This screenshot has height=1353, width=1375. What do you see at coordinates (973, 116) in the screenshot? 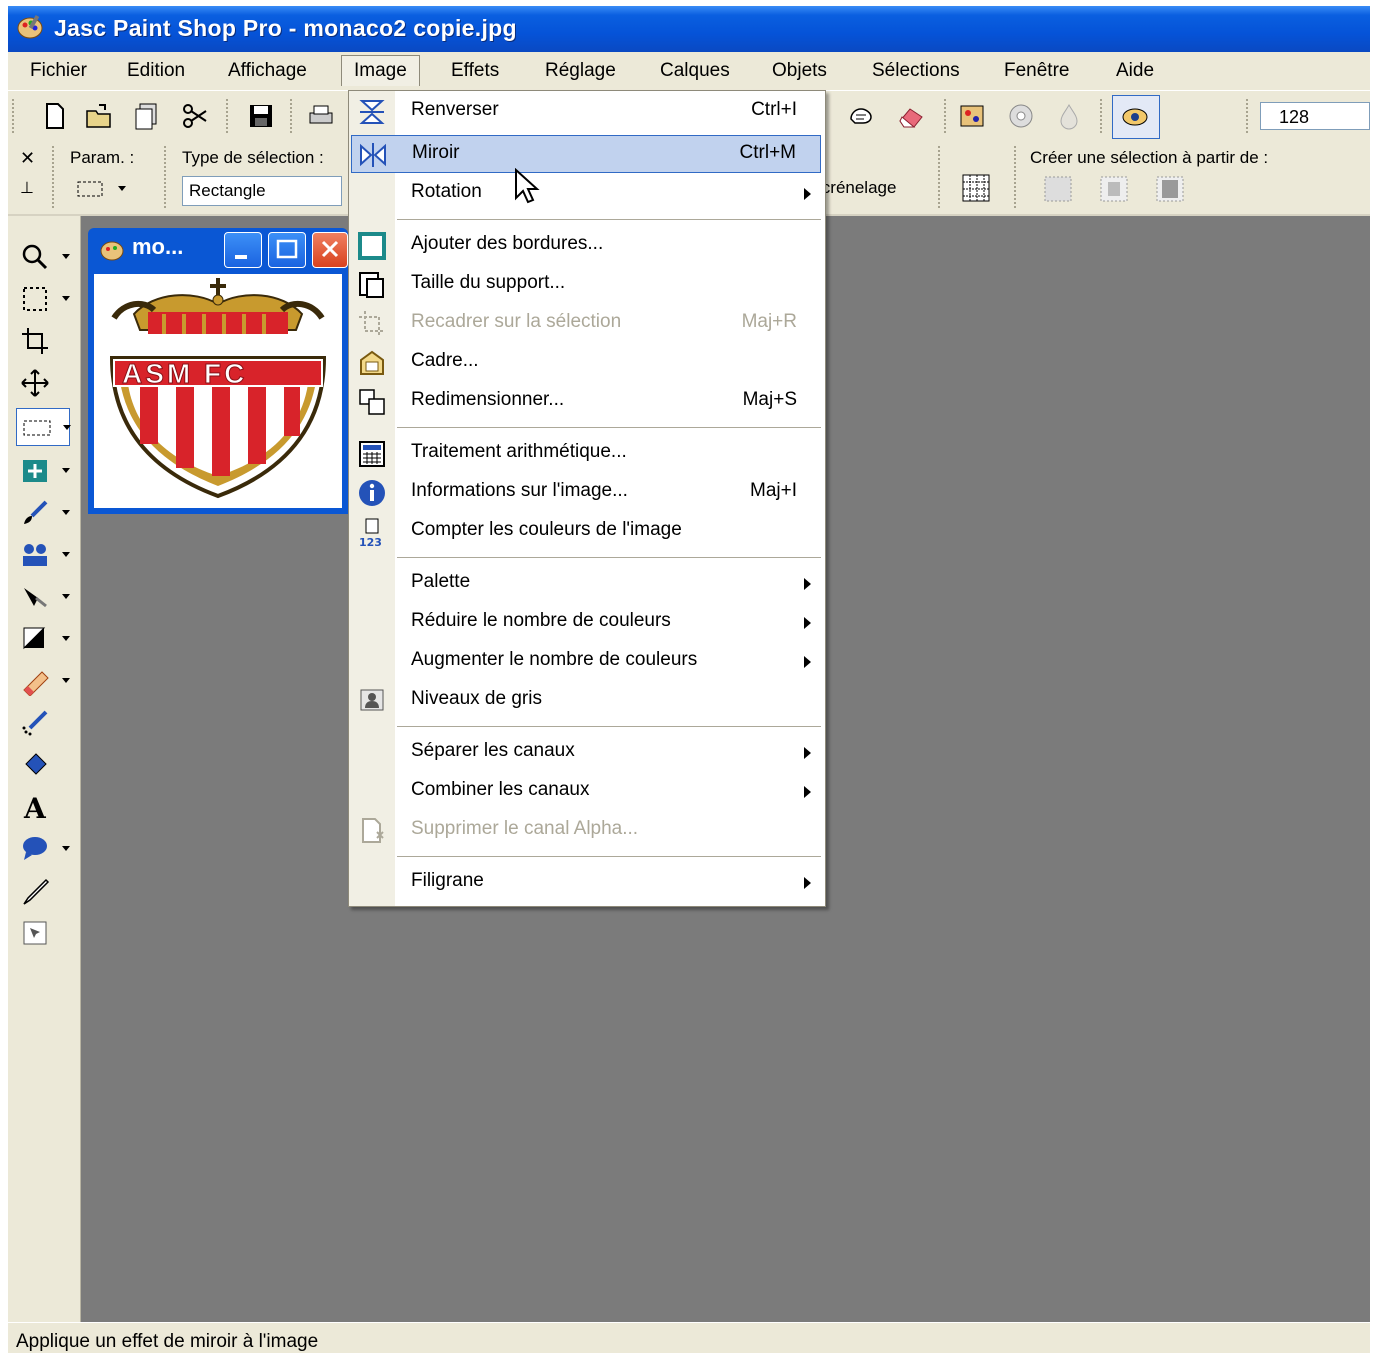
I see `palette-icon` at bounding box center [973, 116].